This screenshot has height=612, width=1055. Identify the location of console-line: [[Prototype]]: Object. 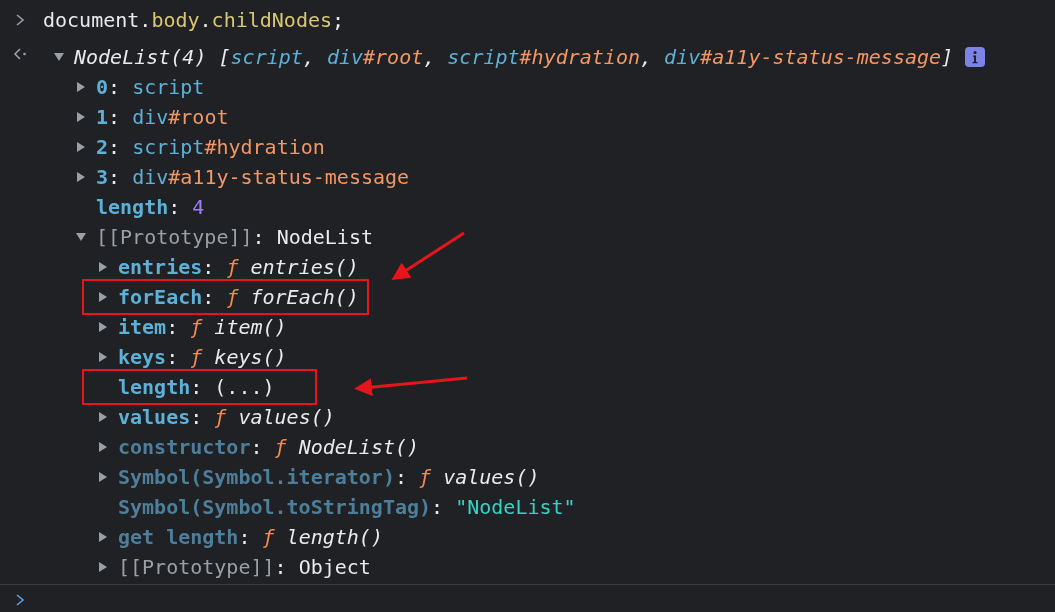
(244, 567).